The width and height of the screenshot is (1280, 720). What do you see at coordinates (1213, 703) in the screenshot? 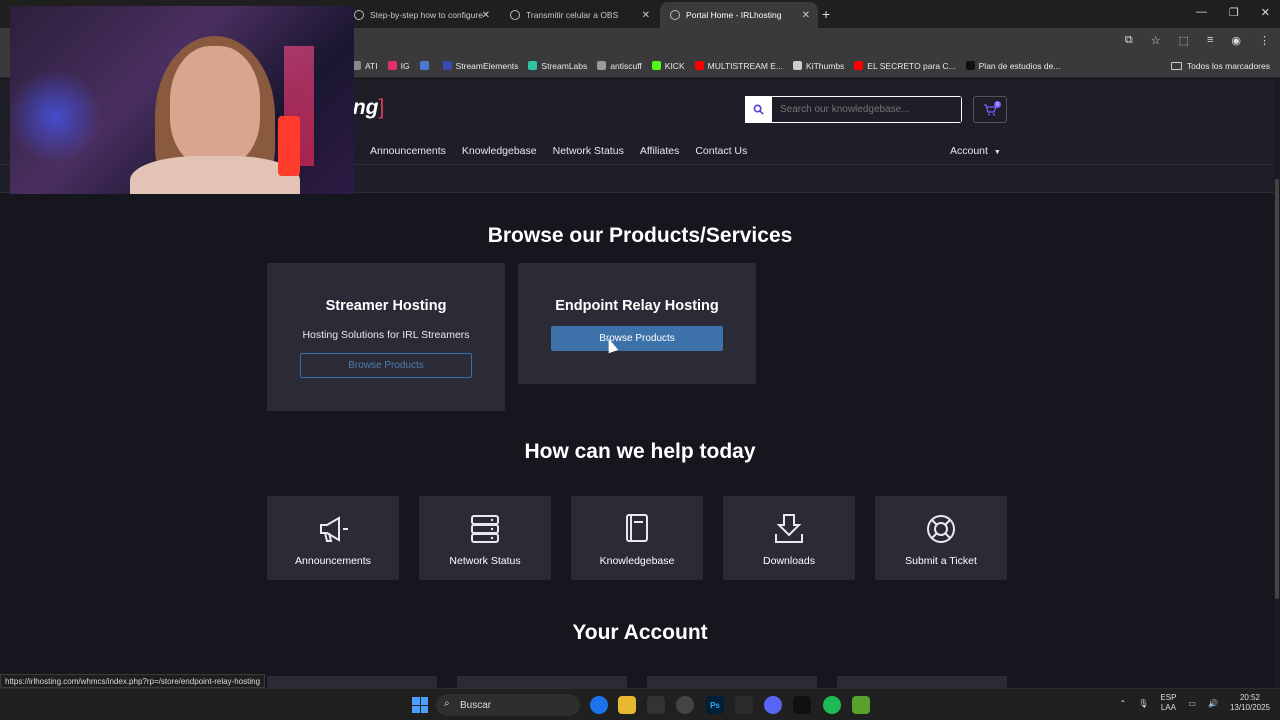
I see `volume-icon: 🔊` at bounding box center [1213, 703].